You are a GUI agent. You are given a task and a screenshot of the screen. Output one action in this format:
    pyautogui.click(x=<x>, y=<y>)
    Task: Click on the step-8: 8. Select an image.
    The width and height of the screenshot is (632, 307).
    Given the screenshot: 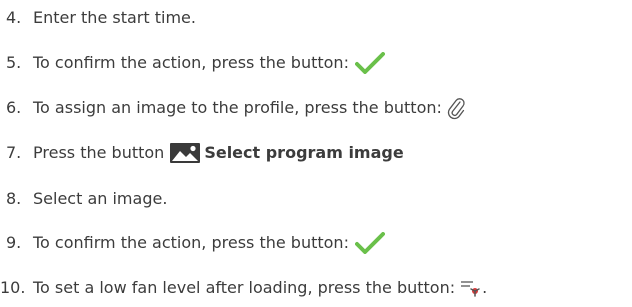 What is the action you would take?
    pyautogui.click(x=83, y=199)
    